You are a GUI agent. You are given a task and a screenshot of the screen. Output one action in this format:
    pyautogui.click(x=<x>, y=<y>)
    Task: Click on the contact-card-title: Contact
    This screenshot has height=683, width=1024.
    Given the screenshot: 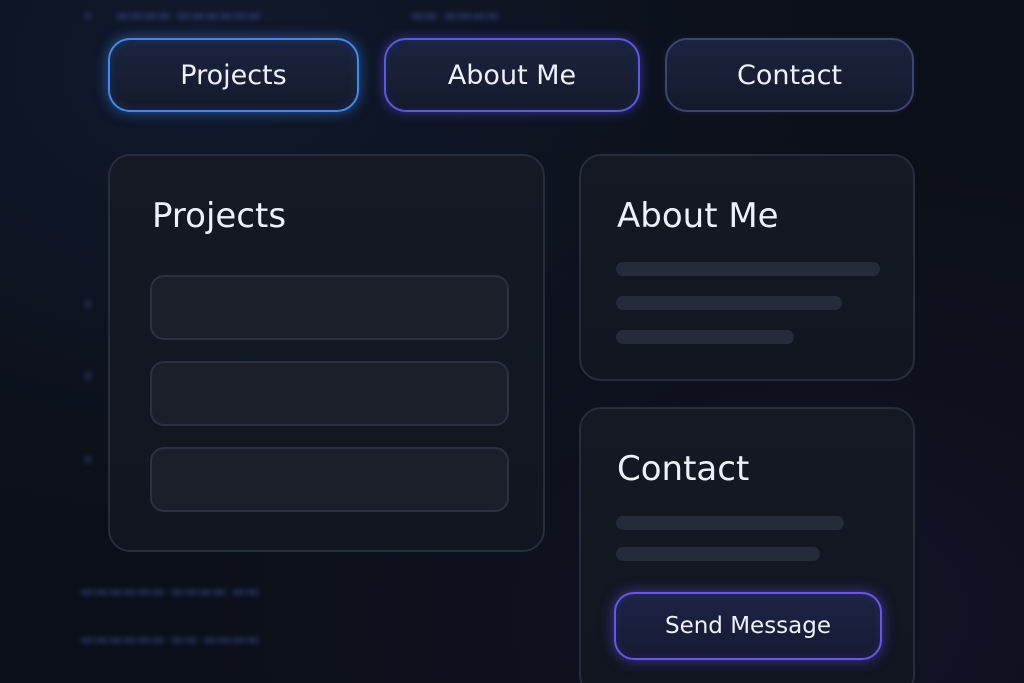 What is the action you would take?
    pyautogui.click(x=683, y=469)
    